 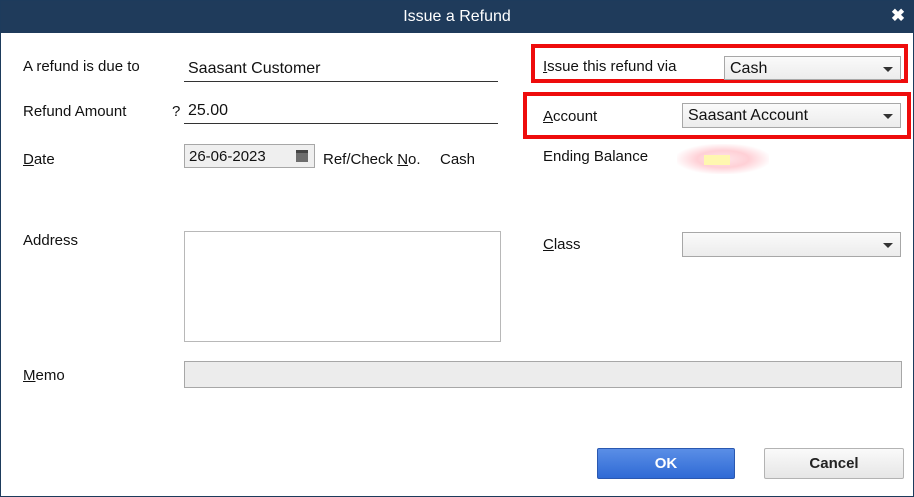 I want to click on address-label: Address, so click(x=51, y=240).